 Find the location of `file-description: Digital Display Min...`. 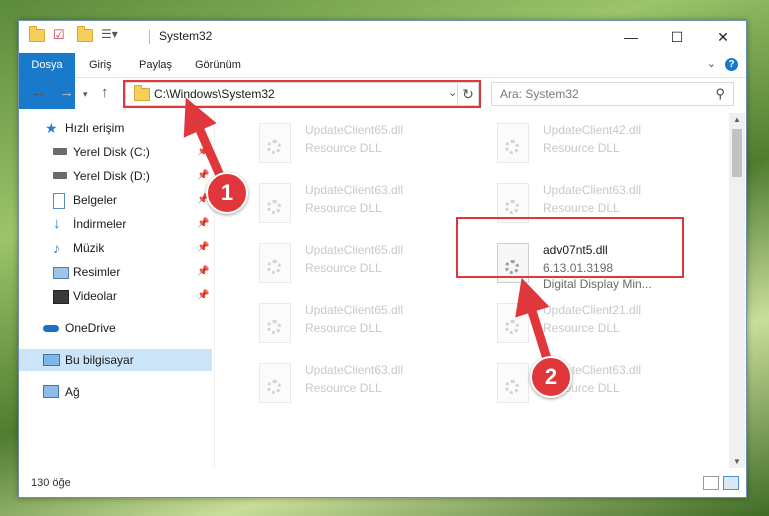

file-description: Digital Display Min... is located at coordinates (597, 284).